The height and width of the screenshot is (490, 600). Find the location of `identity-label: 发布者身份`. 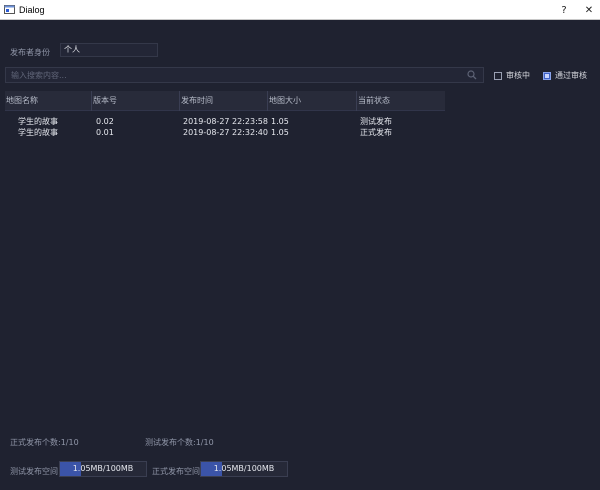

identity-label: 发布者身份 is located at coordinates (30, 52).